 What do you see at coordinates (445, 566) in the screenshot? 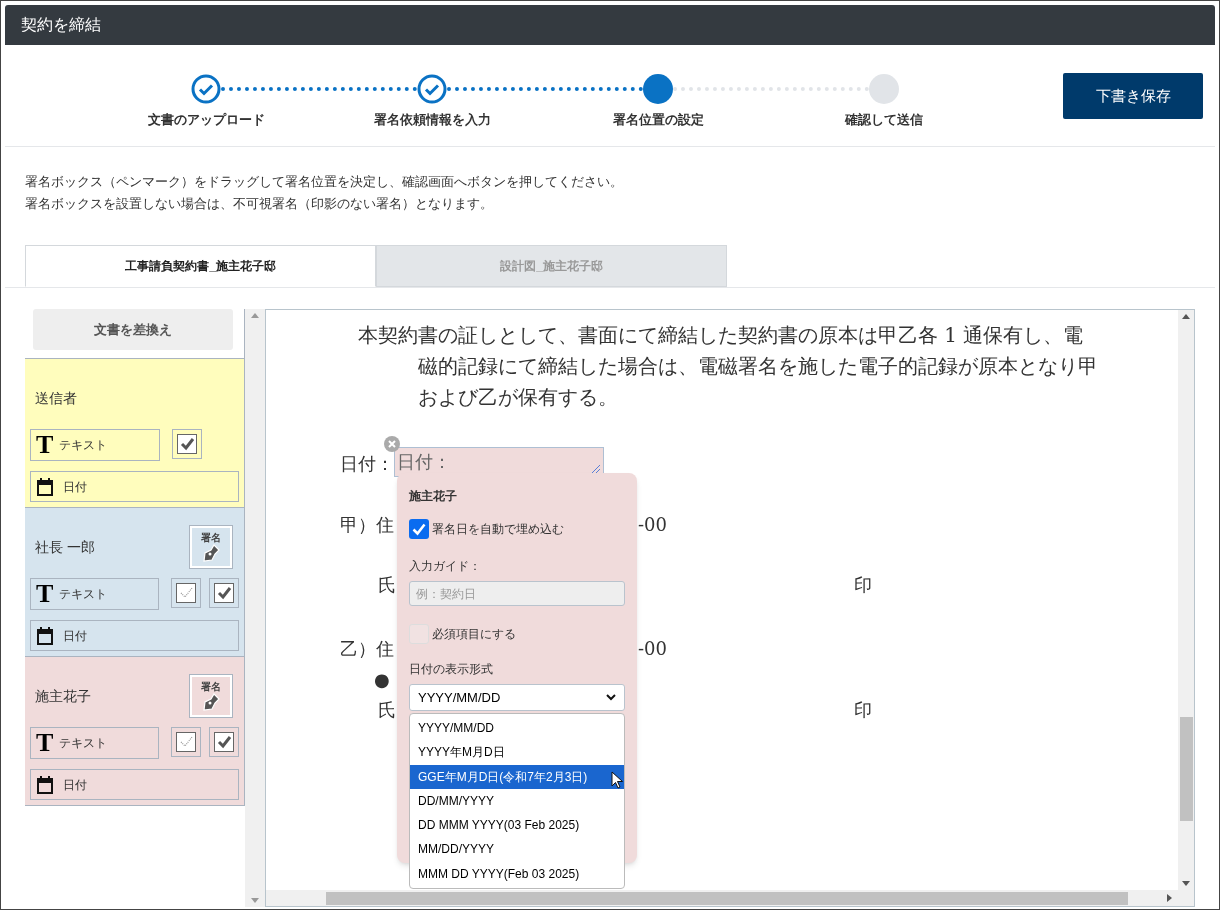
I see `field-label: 入力ガイド：` at bounding box center [445, 566].